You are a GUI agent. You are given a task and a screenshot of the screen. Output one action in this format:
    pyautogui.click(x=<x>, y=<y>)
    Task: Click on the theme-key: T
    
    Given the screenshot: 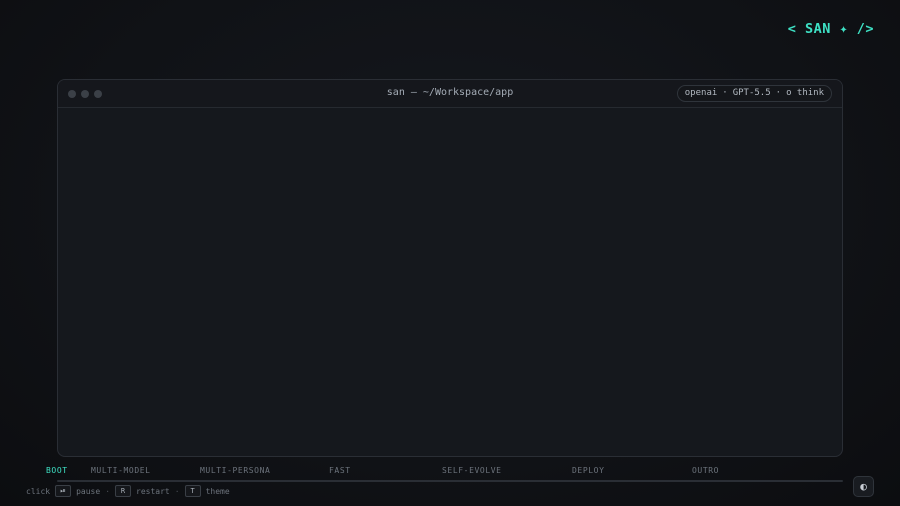 What is the action you would take?
    pyautogui.click(x=192, y=491)
    